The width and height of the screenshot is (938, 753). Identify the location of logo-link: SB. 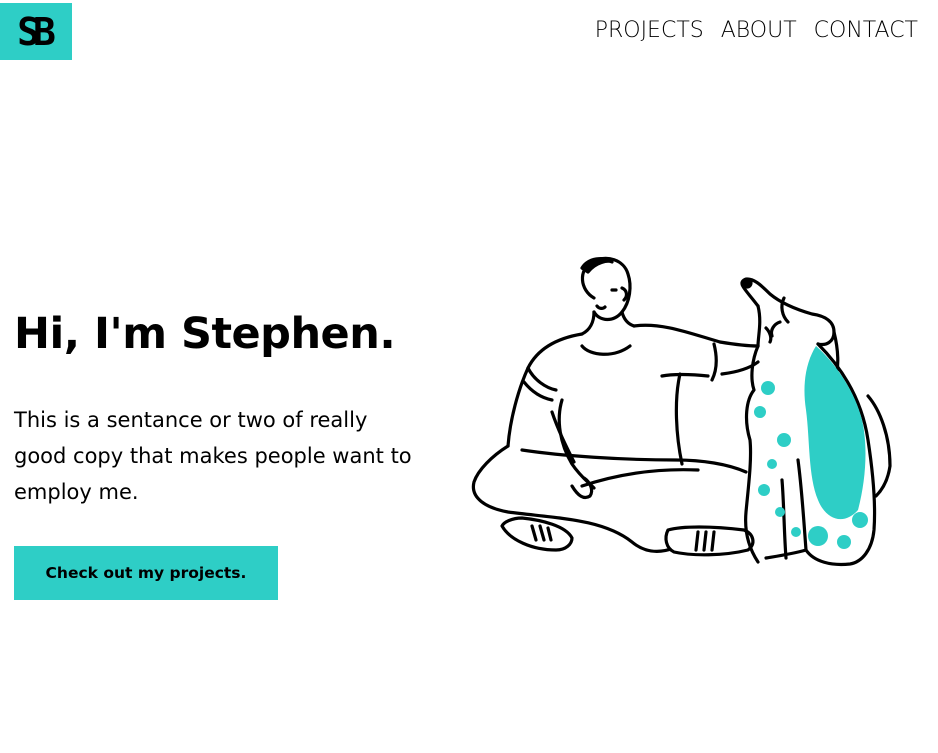
(36, 31).